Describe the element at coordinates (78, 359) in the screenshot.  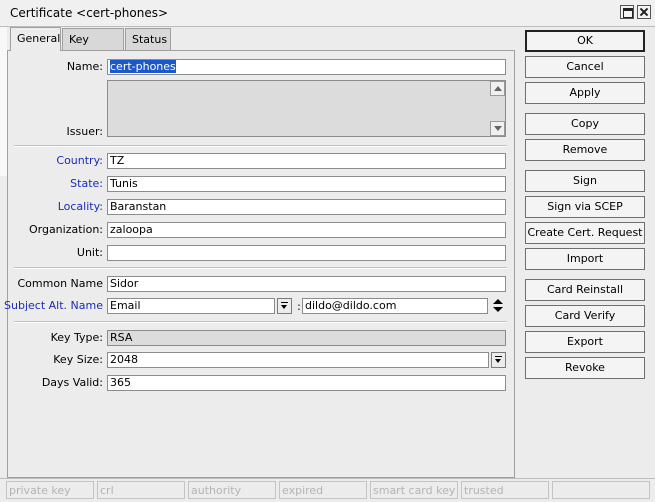
I see `key-size-label: Key Size:` at that location.